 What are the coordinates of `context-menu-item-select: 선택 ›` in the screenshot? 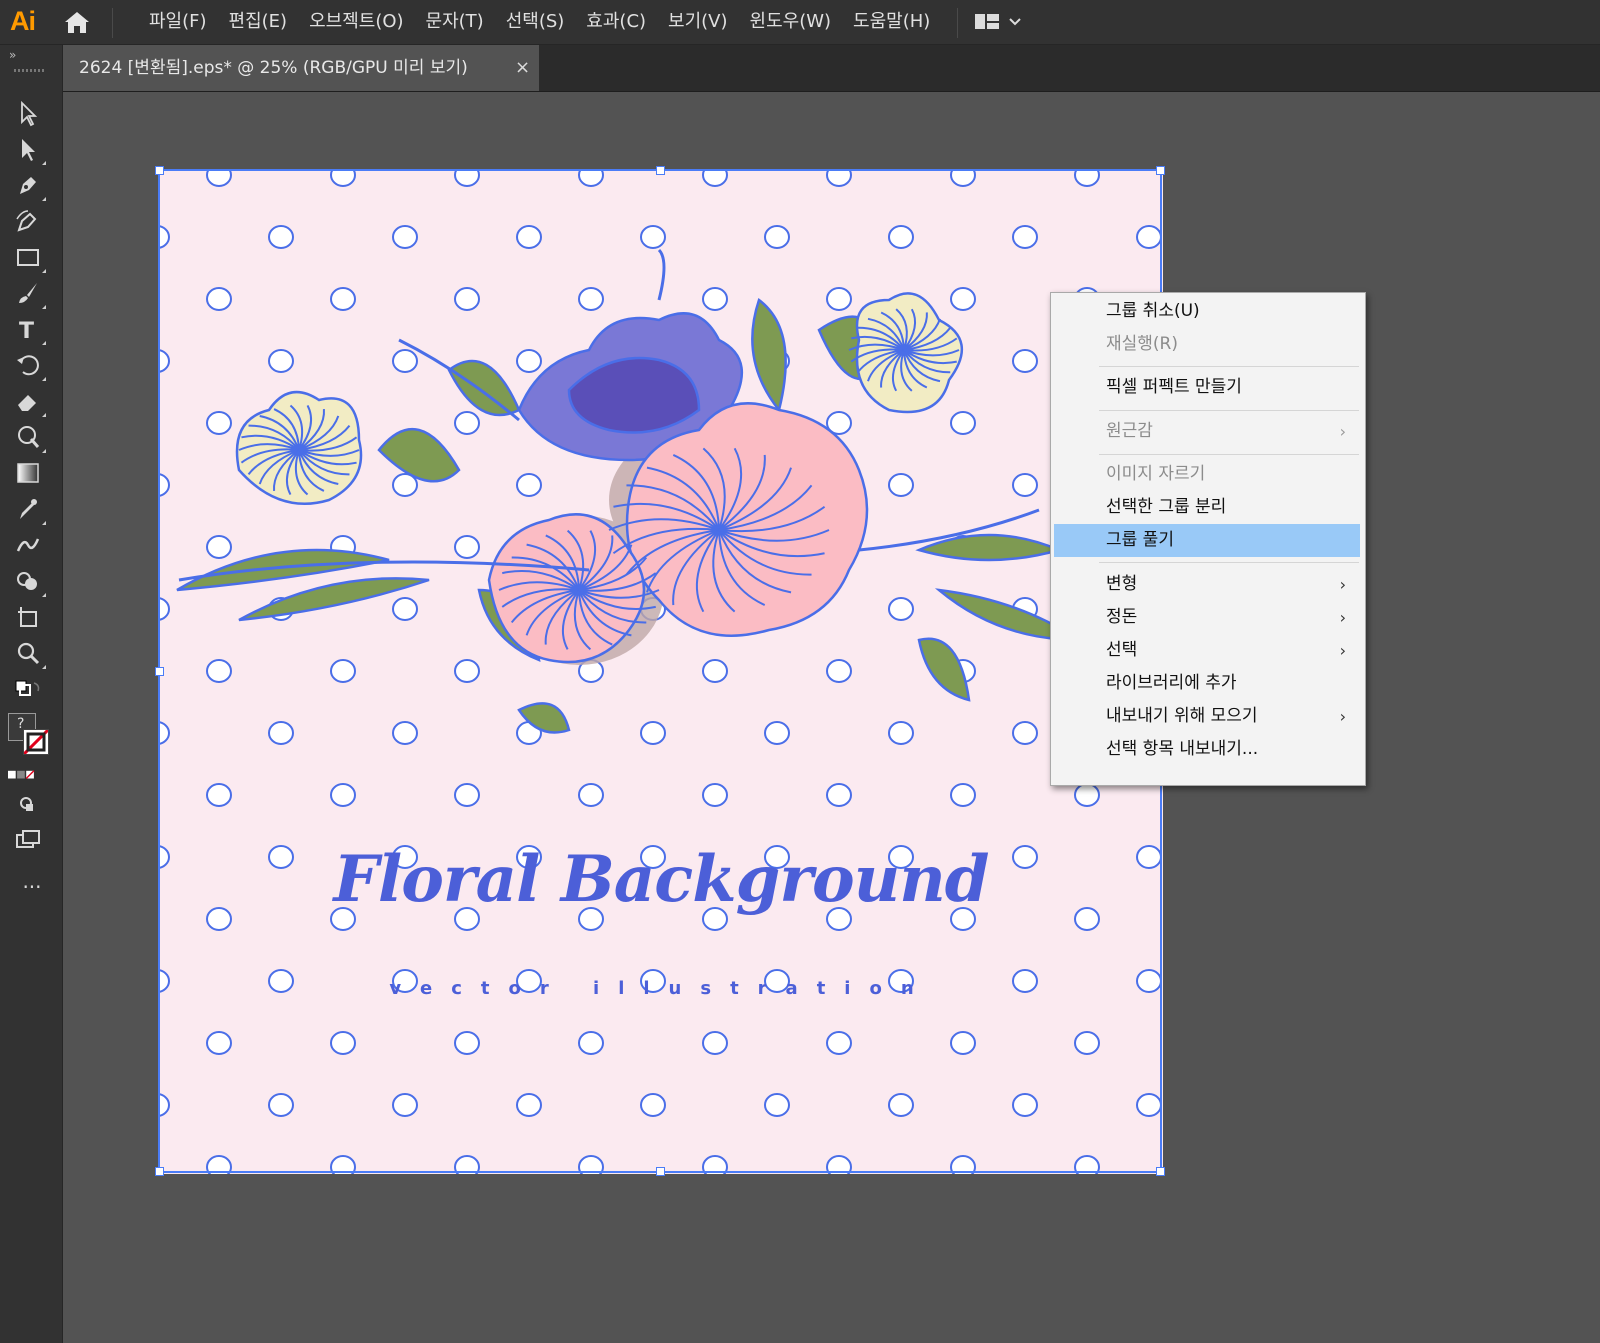 It's located at (1207, 650).